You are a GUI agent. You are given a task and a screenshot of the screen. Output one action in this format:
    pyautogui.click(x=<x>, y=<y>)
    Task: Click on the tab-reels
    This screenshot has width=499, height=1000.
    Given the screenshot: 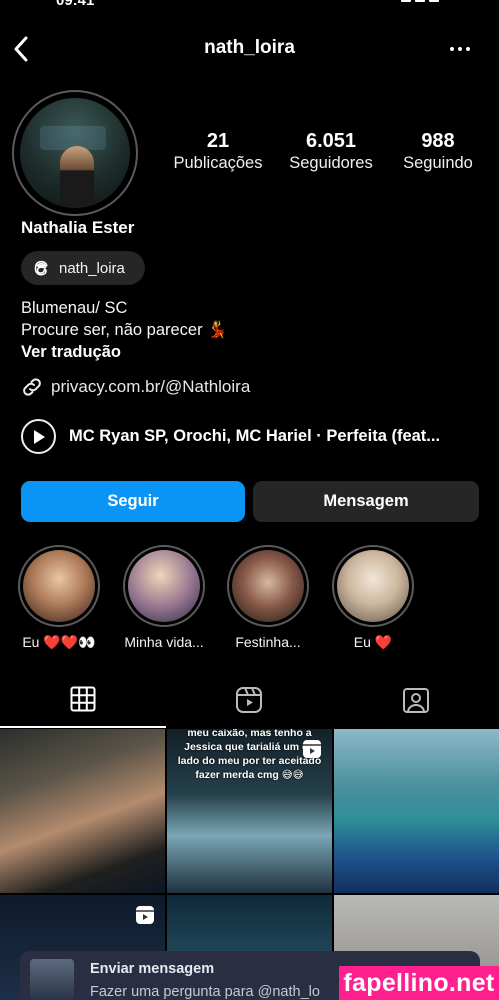 What is the action you would take?
    pyautogui.click(x=249, y=700)
    